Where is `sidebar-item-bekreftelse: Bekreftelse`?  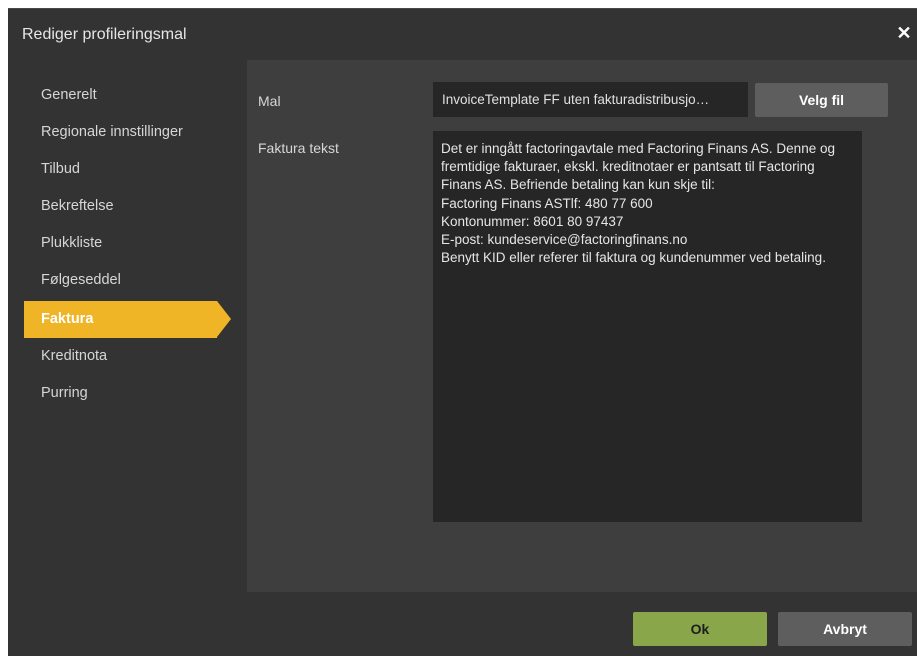 sidebar-item-bekreftelse: Bekreftelse is located at coordinates (129, 206).